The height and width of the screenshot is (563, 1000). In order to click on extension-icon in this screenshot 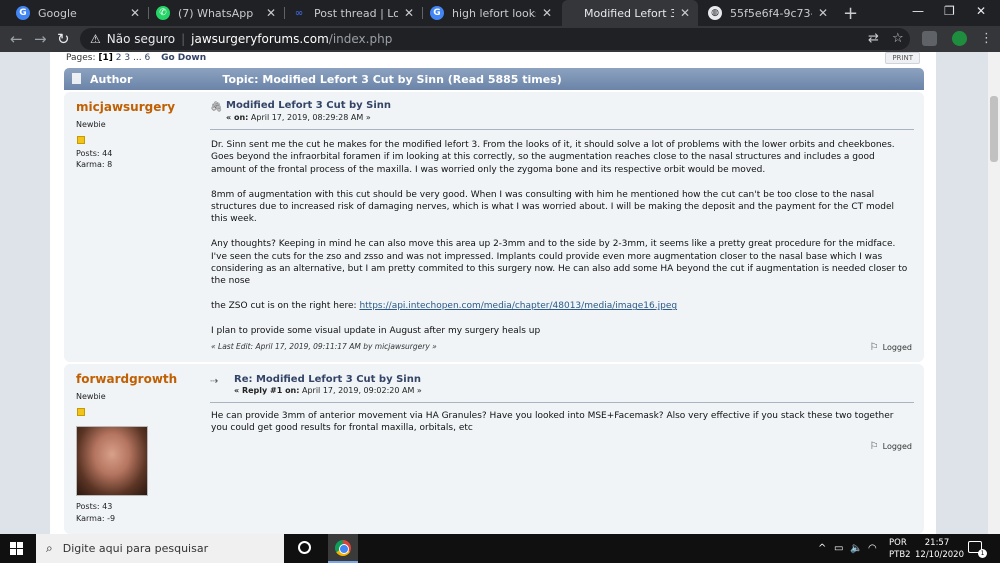, I will do `click(929, 38)`.